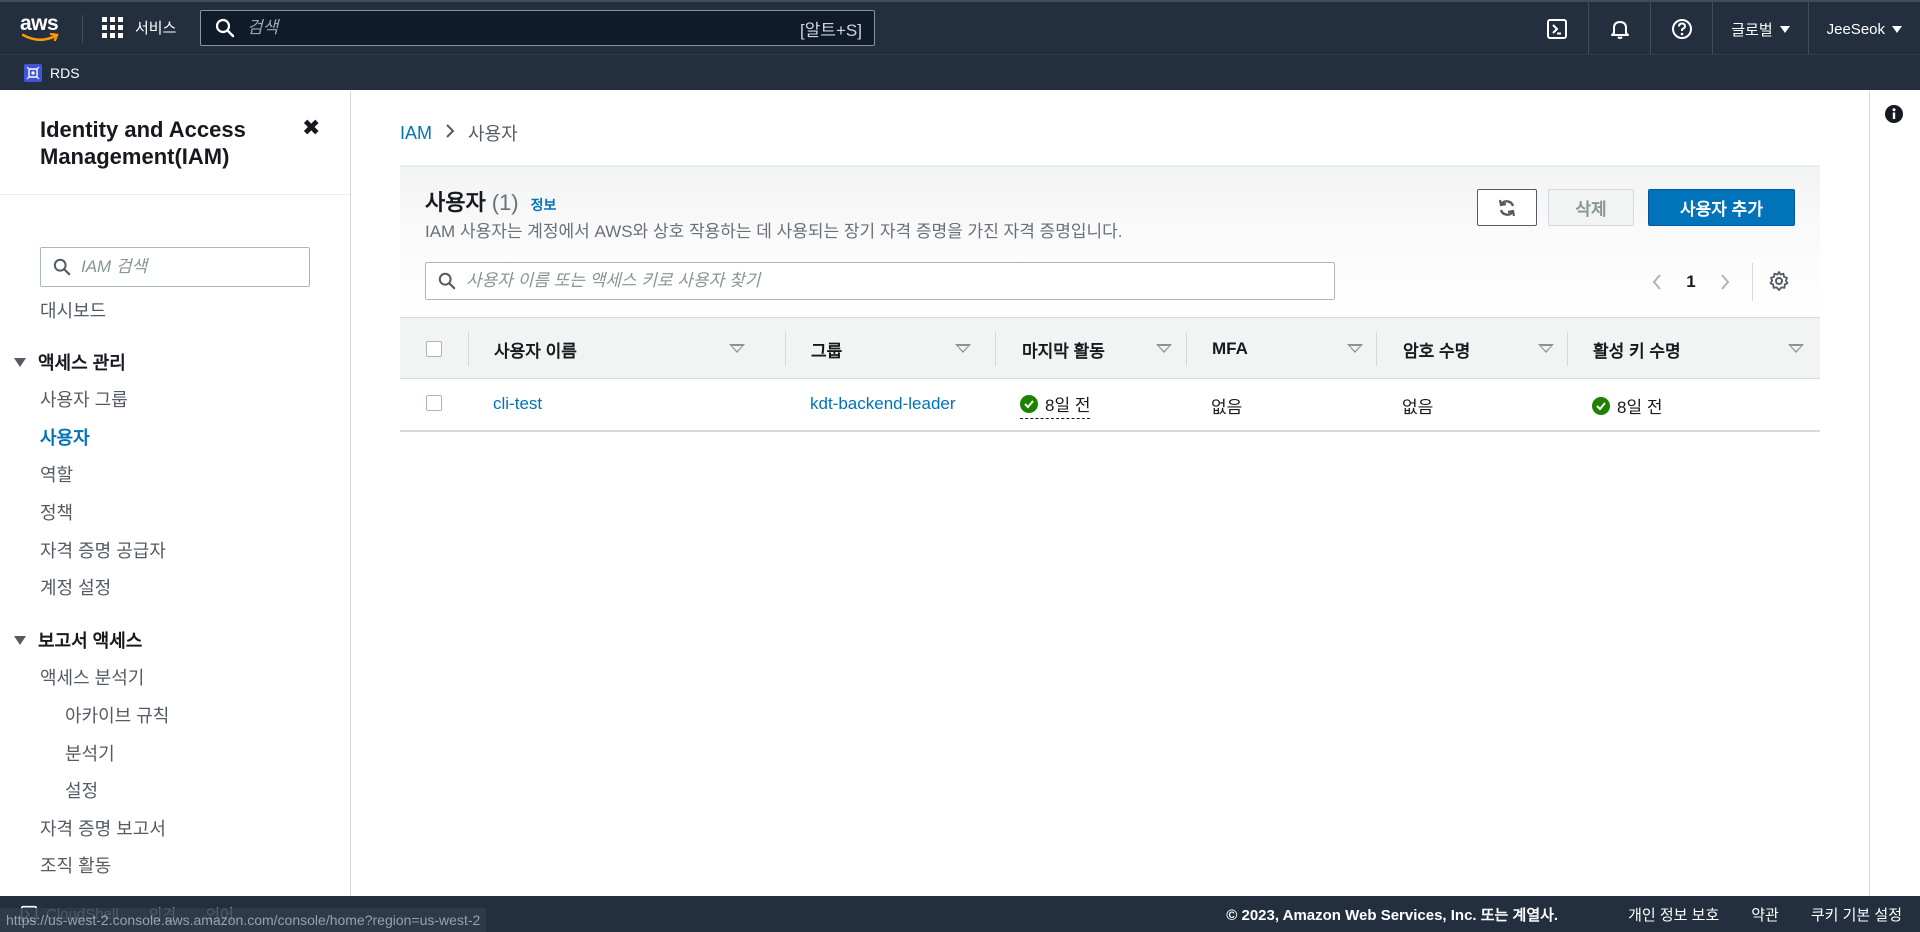 This screenshot has height=932, width=1920. Describe the element at coordinates (175, 194) in the screenshot. I see `sidebar-divider` at that location.